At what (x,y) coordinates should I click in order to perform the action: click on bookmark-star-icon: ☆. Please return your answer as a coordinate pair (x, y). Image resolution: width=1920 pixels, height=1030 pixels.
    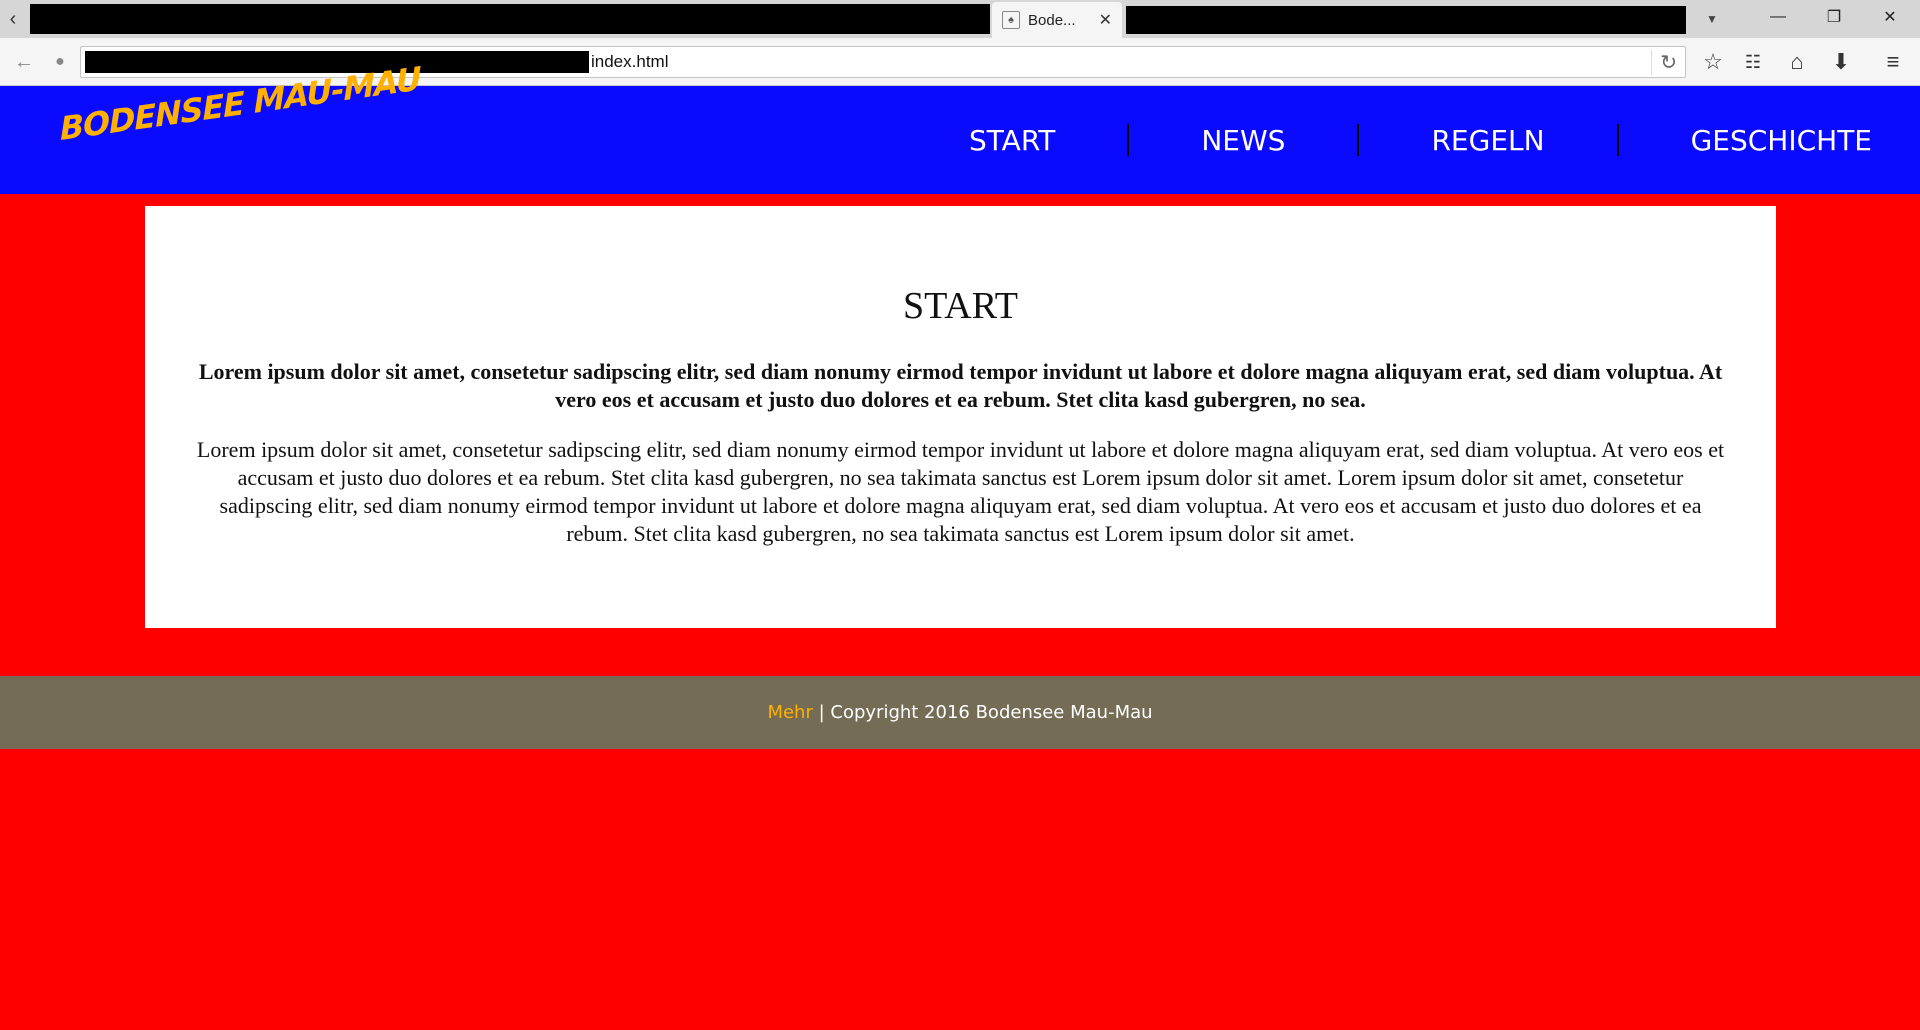
    Looking at the image, I should click on (1713, 62).